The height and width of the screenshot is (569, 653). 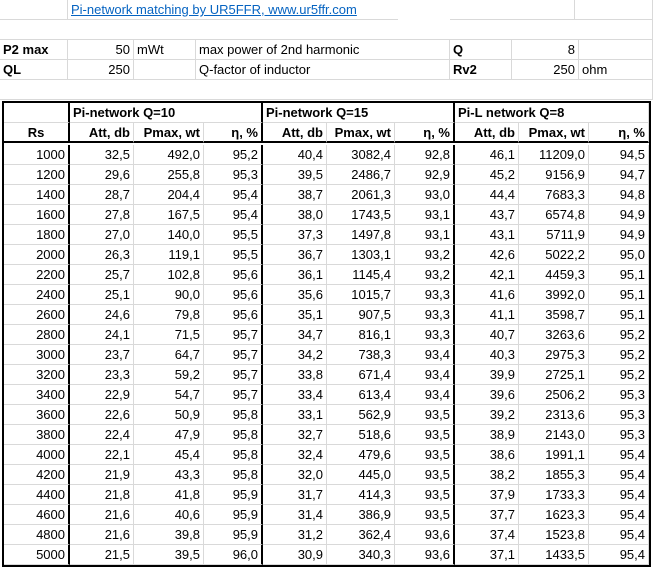 I want to click on value-cell: 33,1, so click(x=295, y=415).